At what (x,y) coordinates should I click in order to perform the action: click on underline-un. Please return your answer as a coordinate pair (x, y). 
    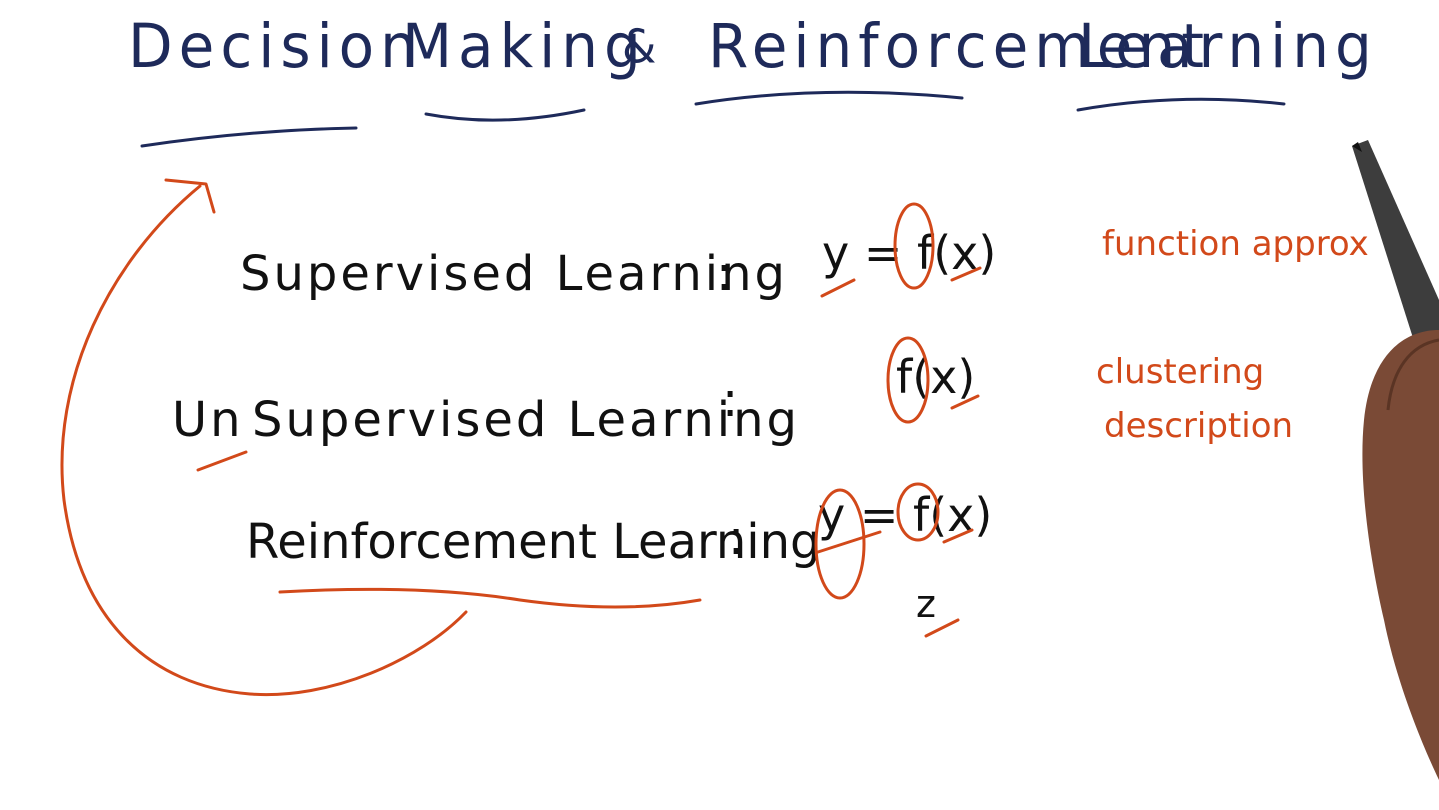
    Looking at the image, I should click on (222, 461).